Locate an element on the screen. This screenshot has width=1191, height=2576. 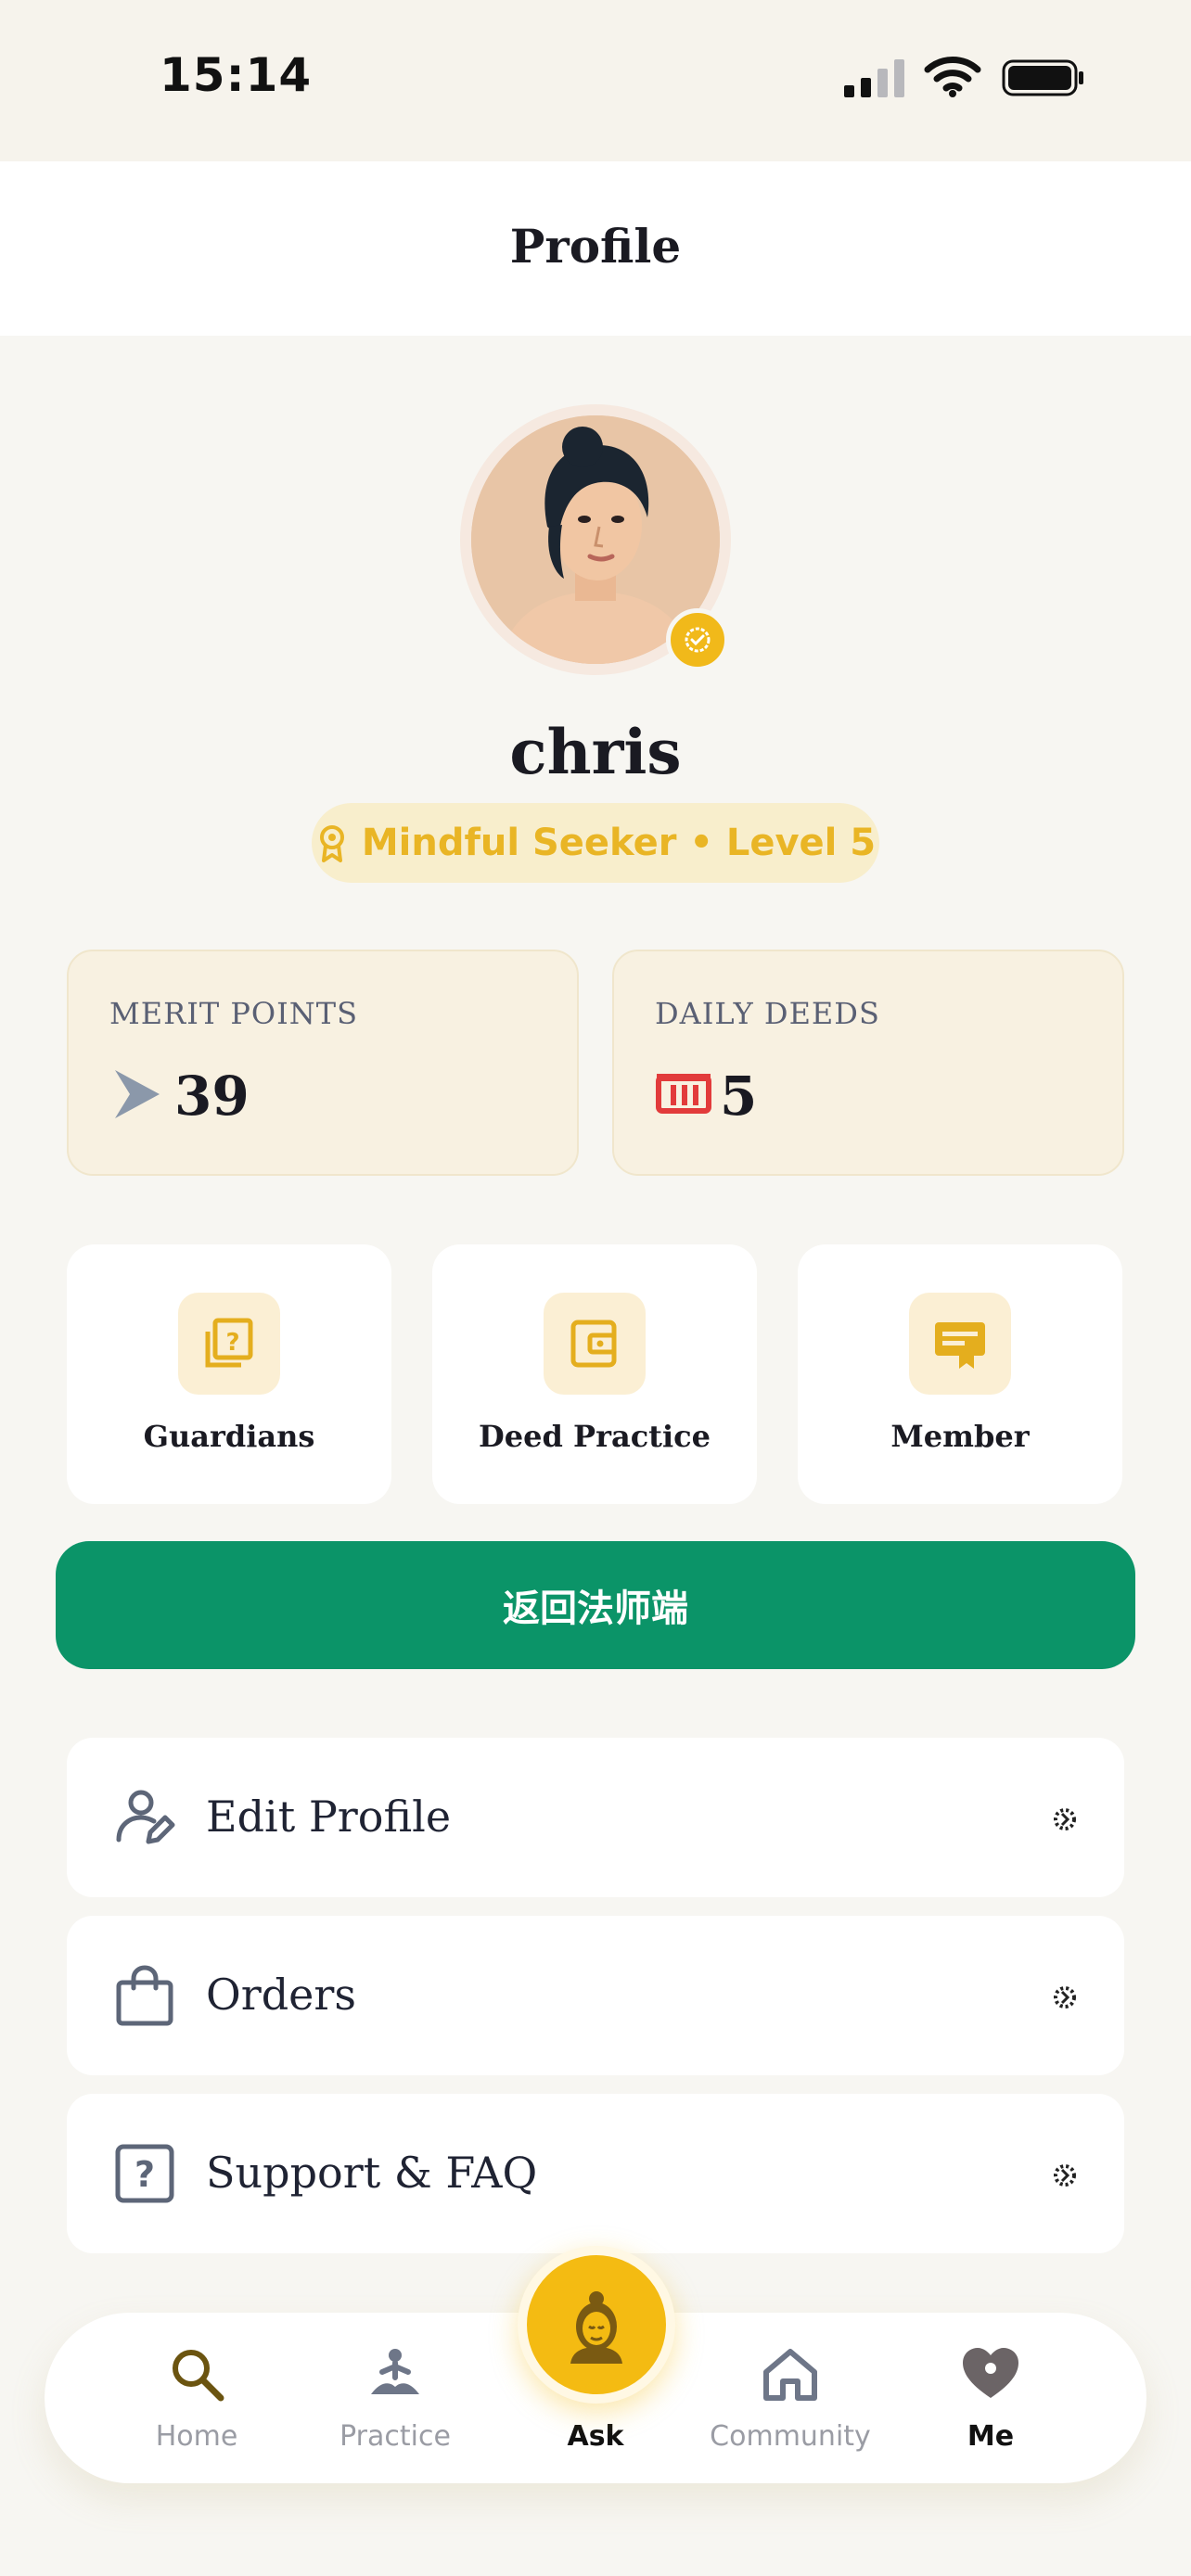
calendar-icon is located at coordinates (683, 1094).